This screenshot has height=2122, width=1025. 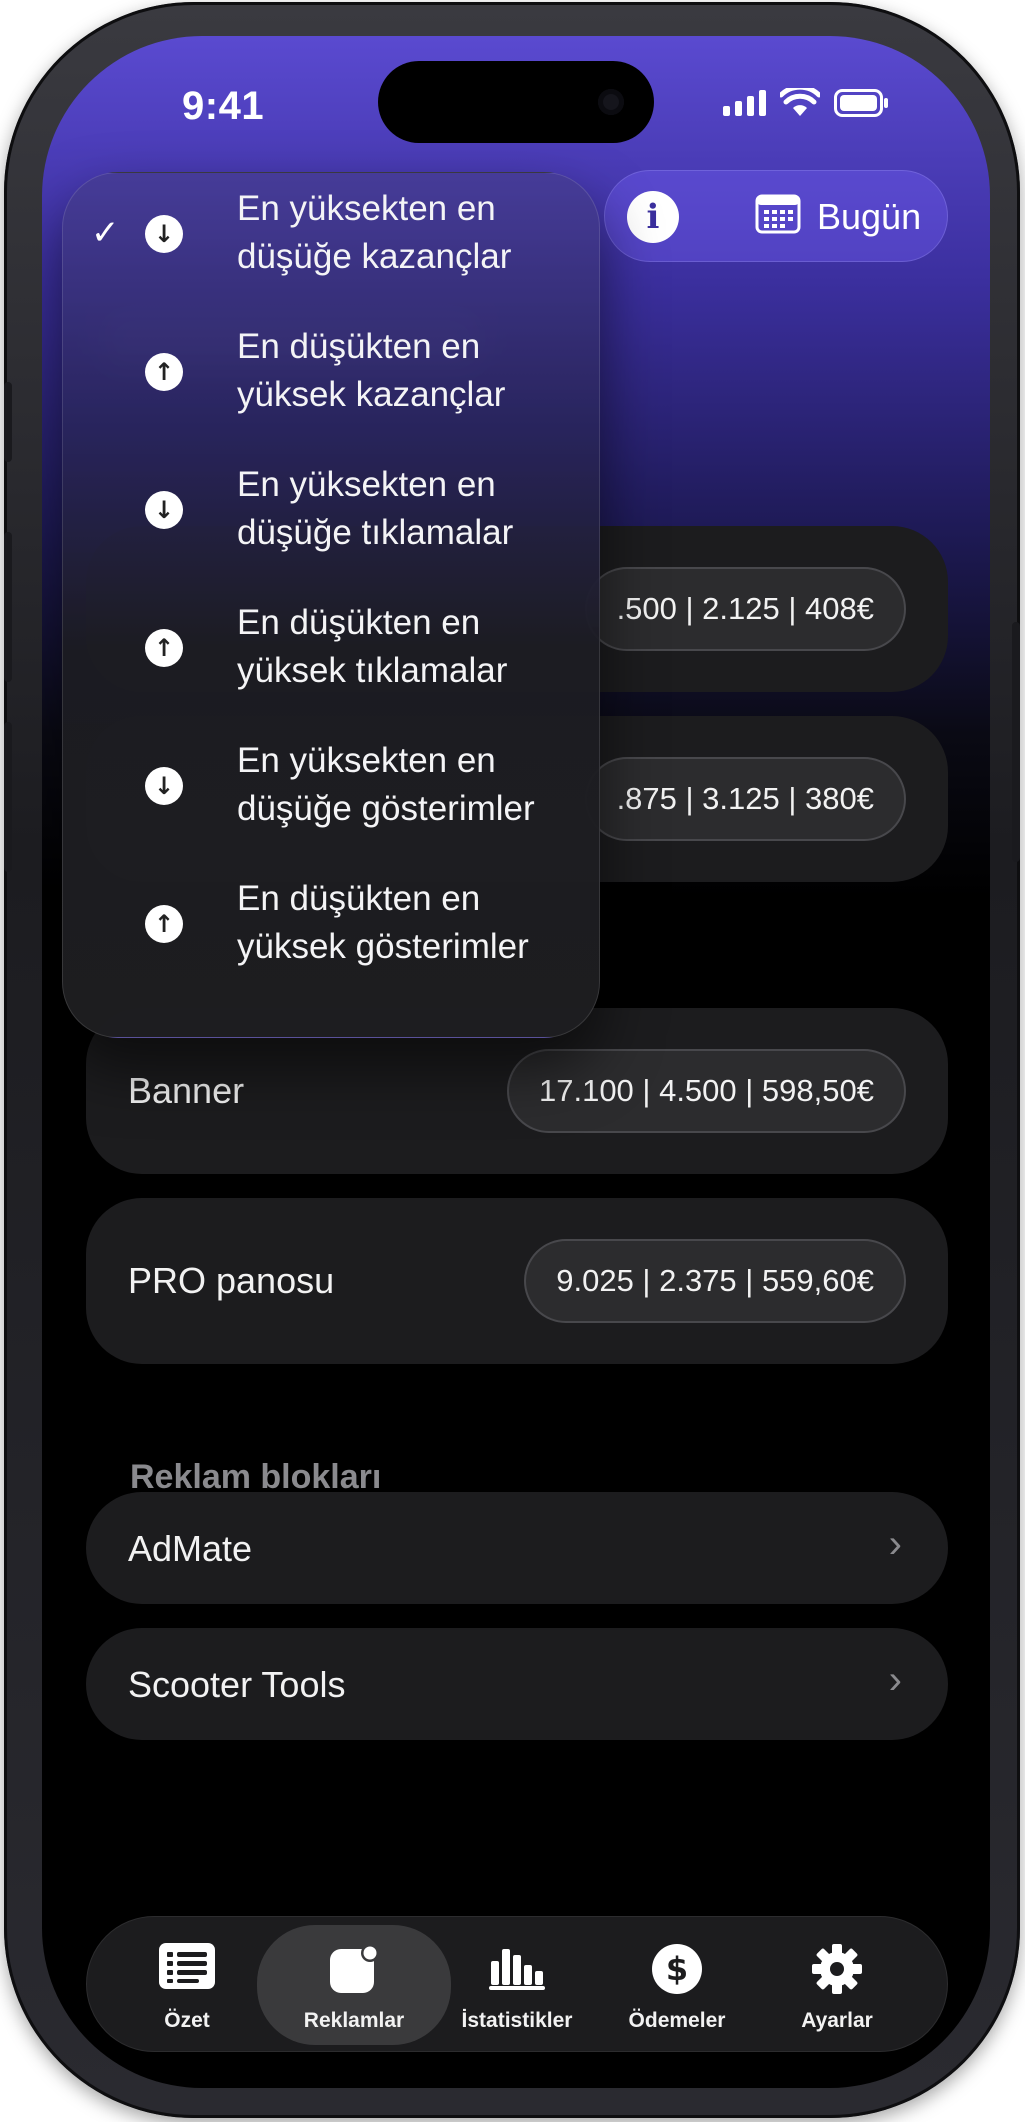 I want to click on sort-option-label: En düşükten en yüksek kazançlar, so click(x=371, y=370).